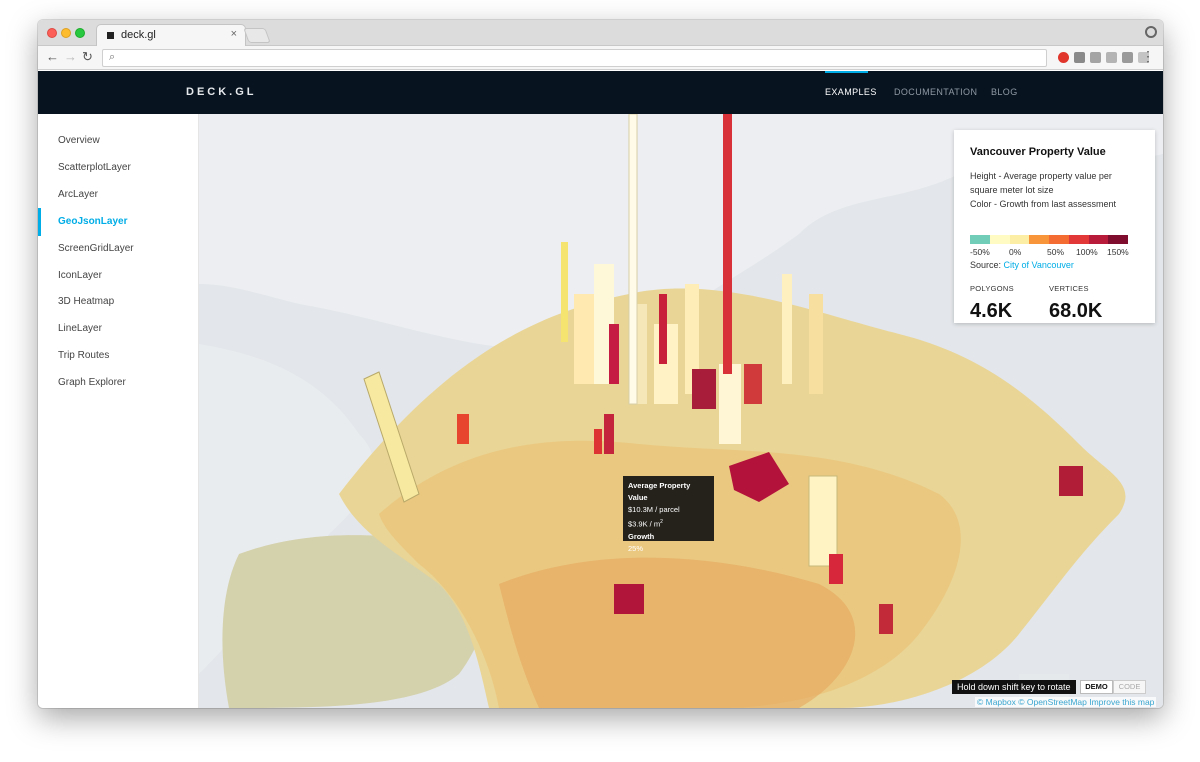 The width and height of the screenshot is (1200, 762). What do you see at coordinates (1087, 252) in the screenshot?
I see `legend-tick: 100%` at bounding box center [1087, 252].